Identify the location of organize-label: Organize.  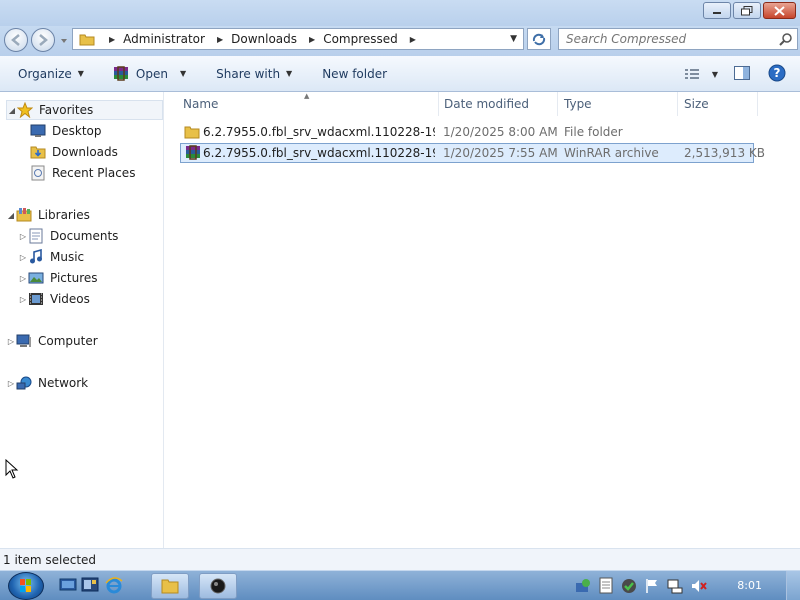
(45, 73).